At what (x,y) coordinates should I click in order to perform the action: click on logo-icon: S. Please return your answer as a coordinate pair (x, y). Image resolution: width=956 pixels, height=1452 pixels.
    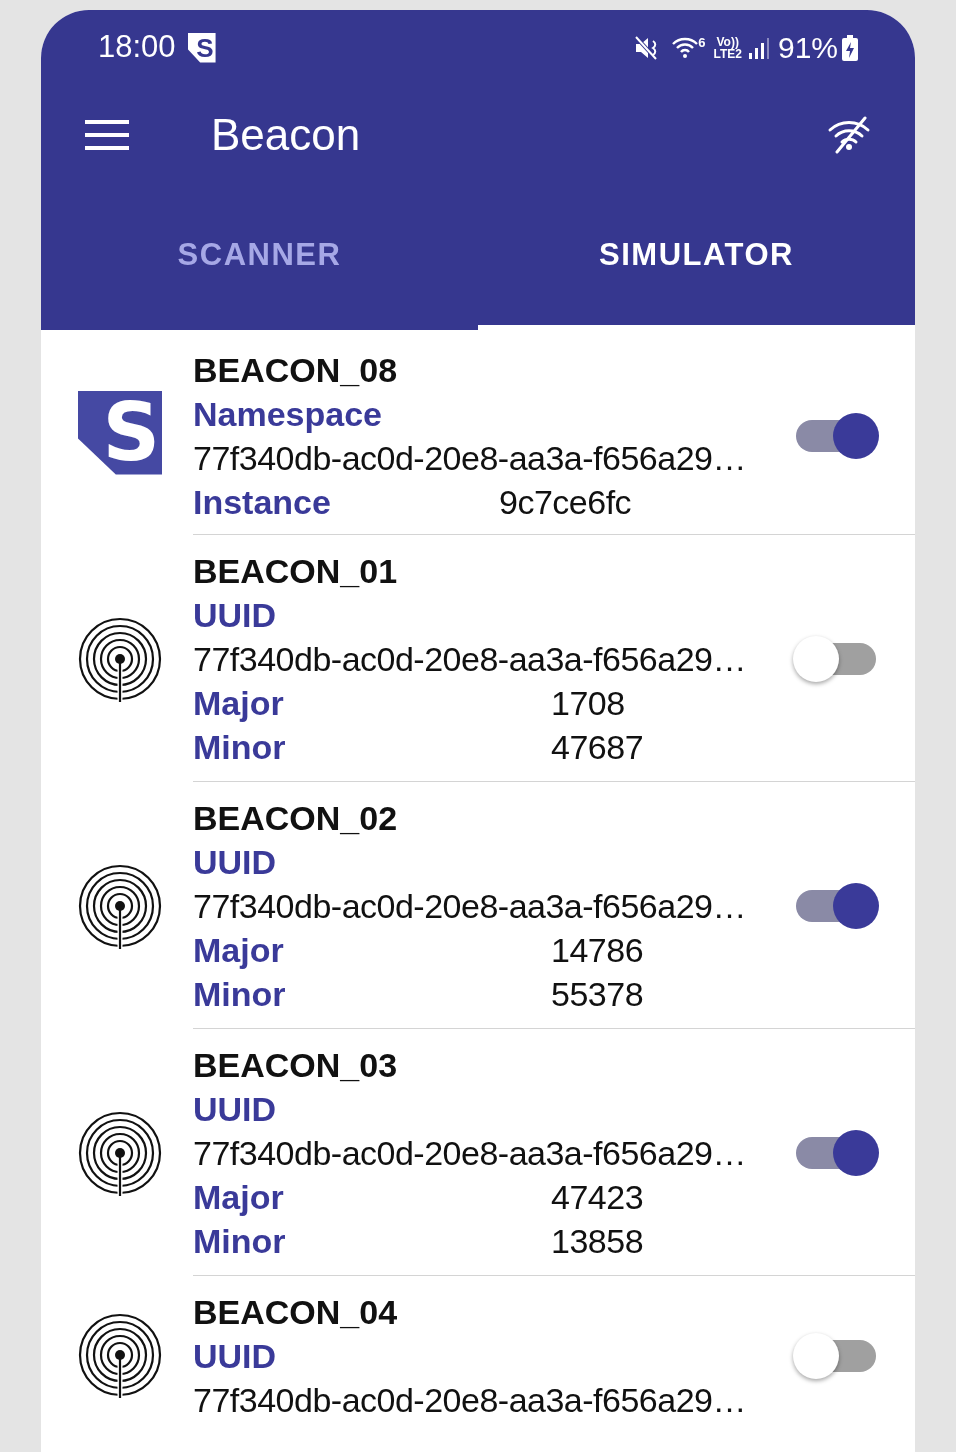
    Looking at the image, I should click on (120, 432).